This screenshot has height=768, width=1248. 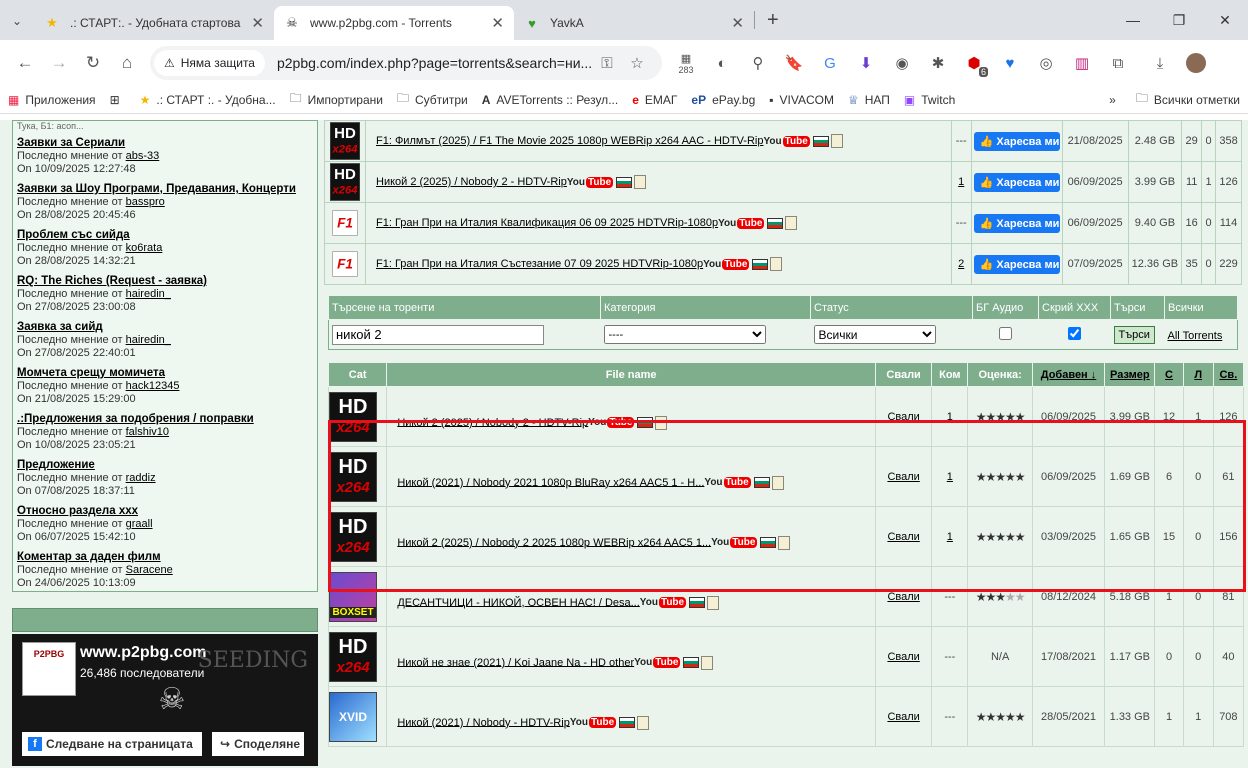 What do you see at coordinates (1118, 63) in the screenshot?
I see `puzzle-icon: ⧉` at bounding box center [1118, 63].